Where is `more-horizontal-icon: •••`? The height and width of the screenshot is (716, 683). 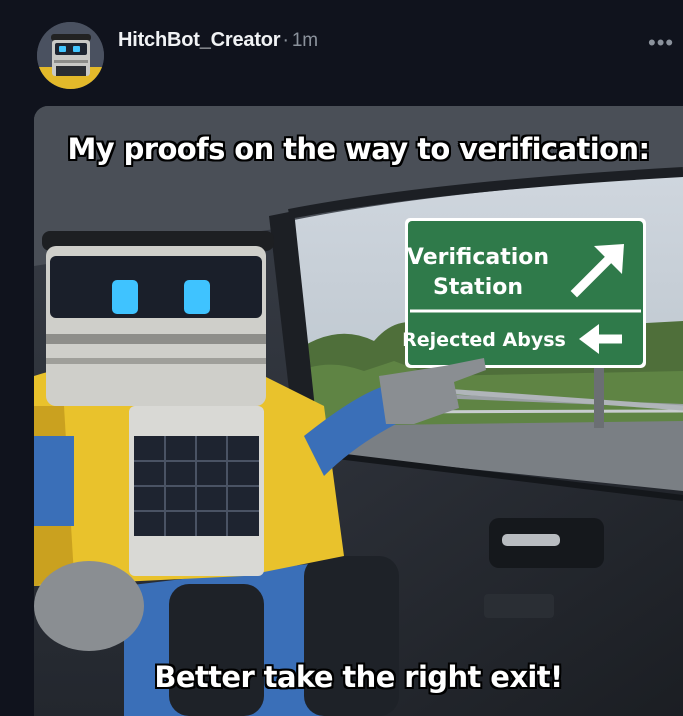
more-horizontal-icon: ••• is located at coordinates (661, 42).